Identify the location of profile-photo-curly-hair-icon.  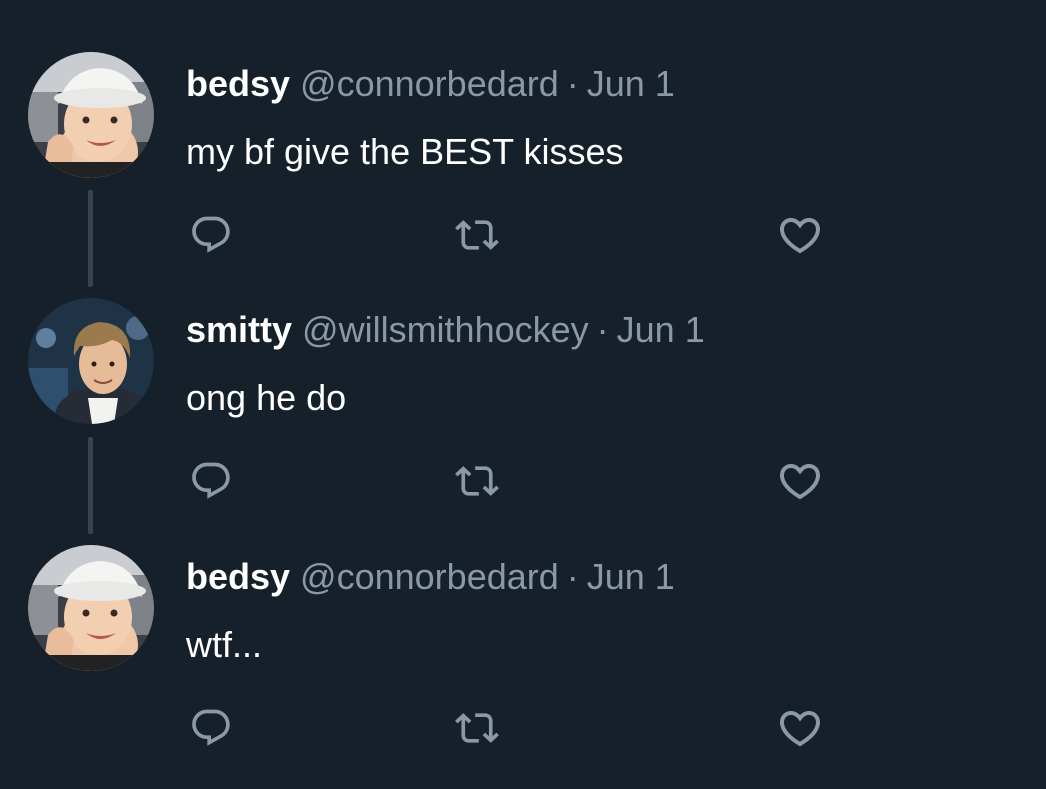
(91, 361).